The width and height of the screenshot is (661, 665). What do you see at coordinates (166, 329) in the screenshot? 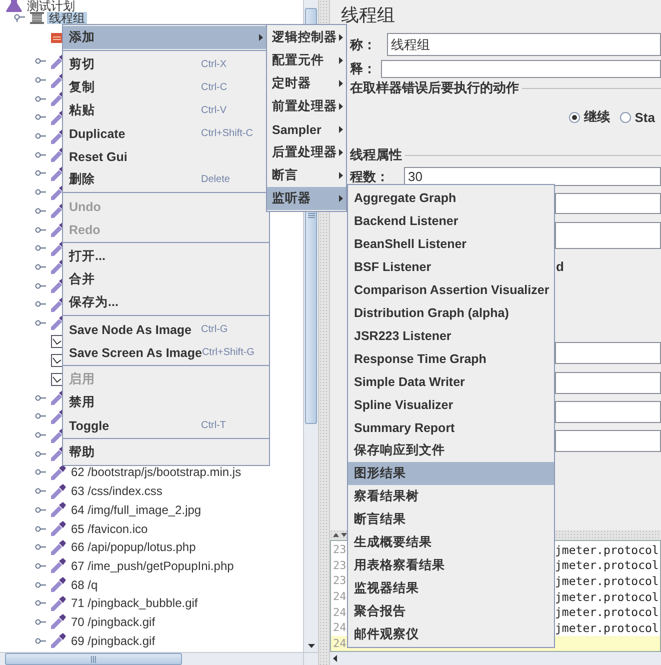
I see `menu-item: Save Node As Image Ctrl-G` at bounding box center [166, 329].